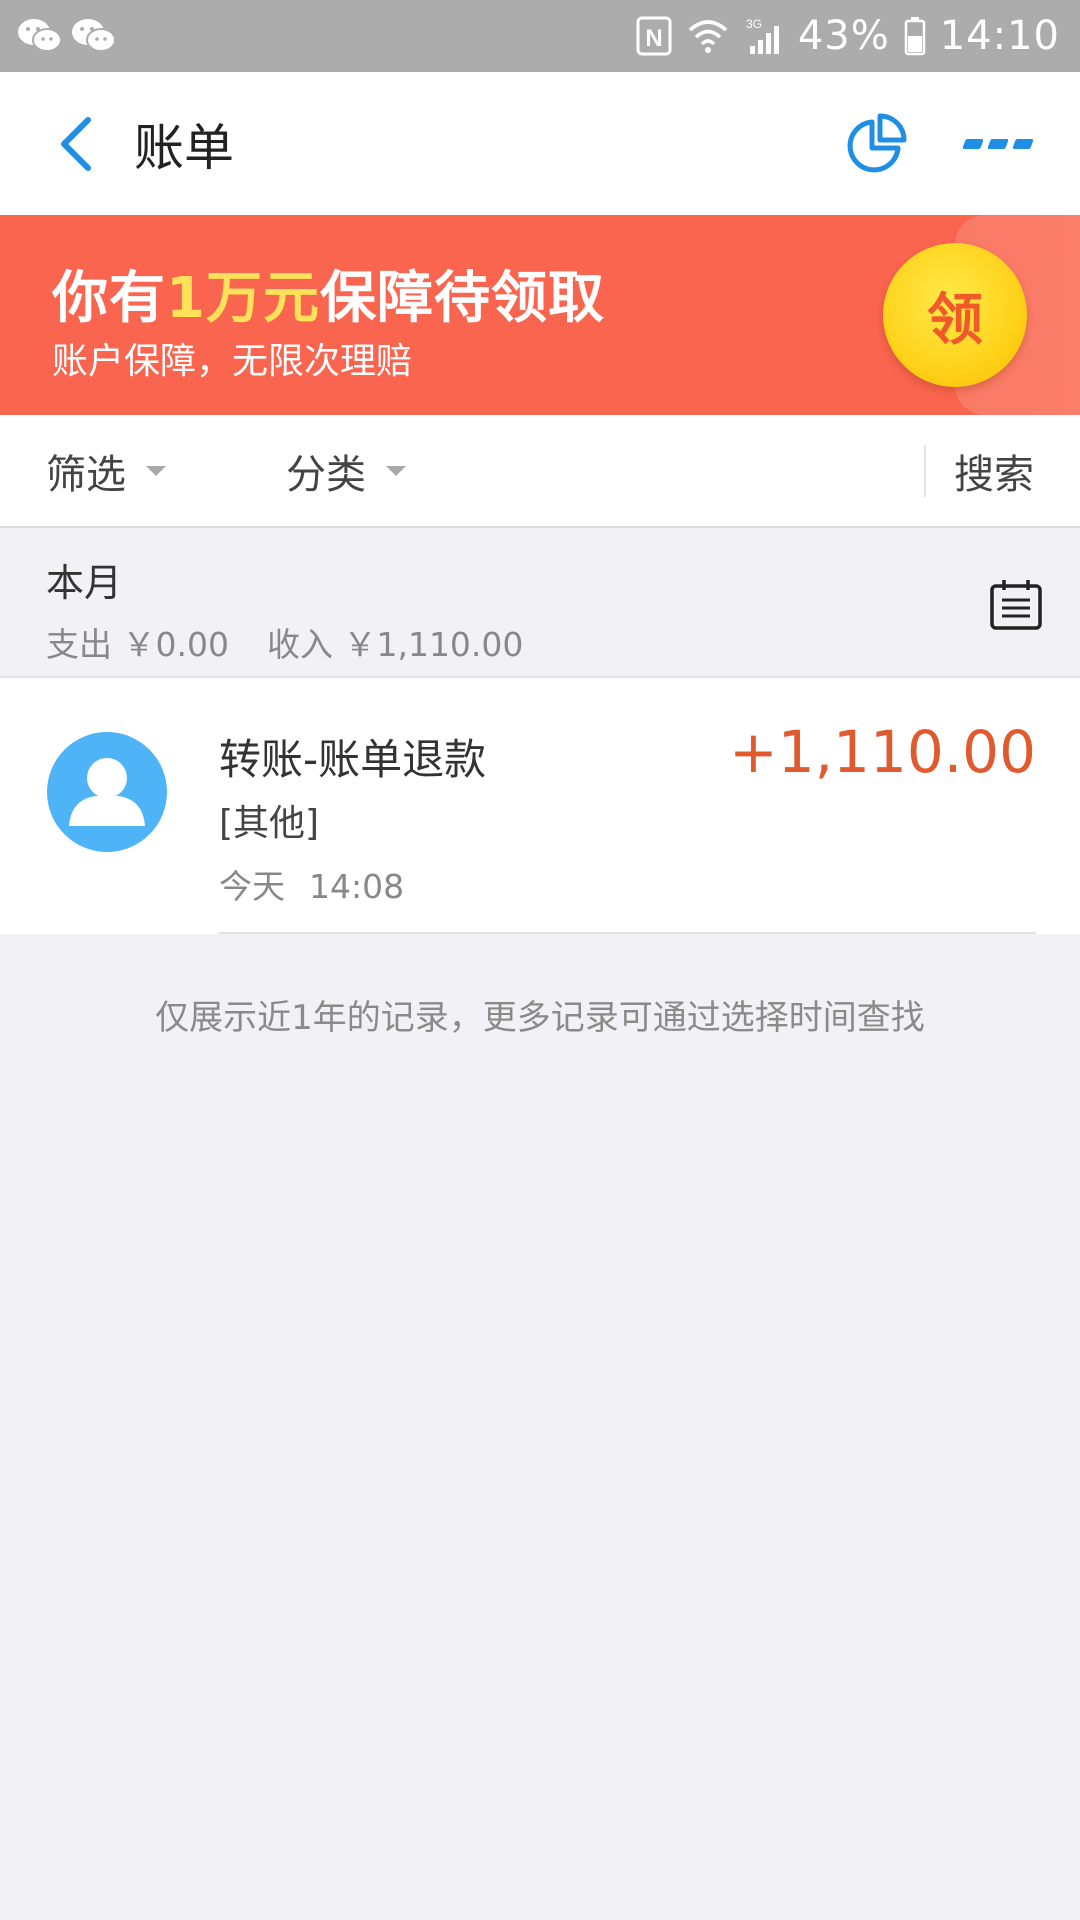 The image size is (1080, 1920). What do you see at coordinates (540, 603) in the screenshot?
I see `month-summary: 本月 支出 ￥0.00 收入 ￥1,110.00` at bounding box center [540, 603].